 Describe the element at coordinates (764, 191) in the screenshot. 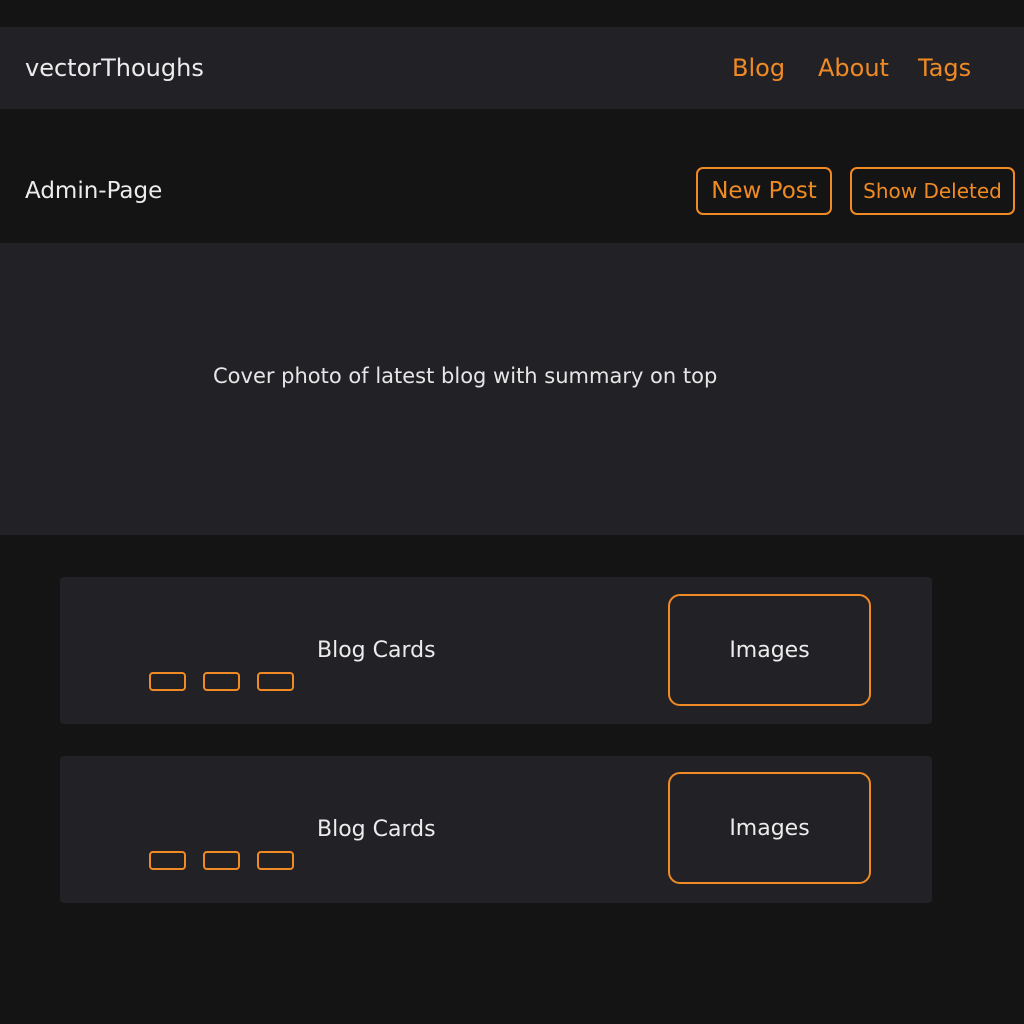

I see `new-post-button: New Post` at that location.